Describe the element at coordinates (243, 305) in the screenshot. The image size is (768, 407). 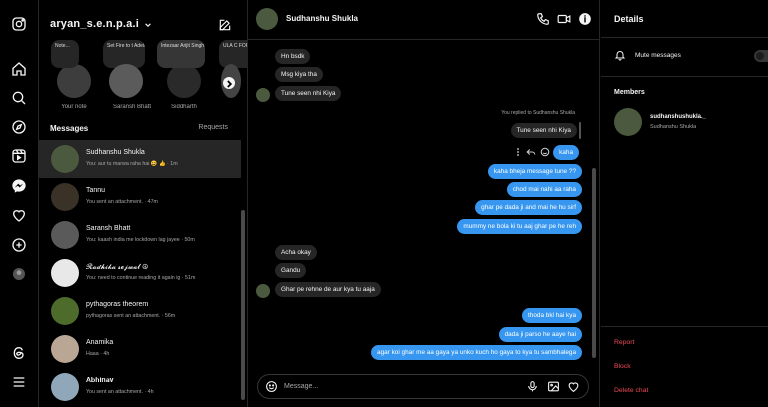
I see `conversation-scrollbar` at that location.